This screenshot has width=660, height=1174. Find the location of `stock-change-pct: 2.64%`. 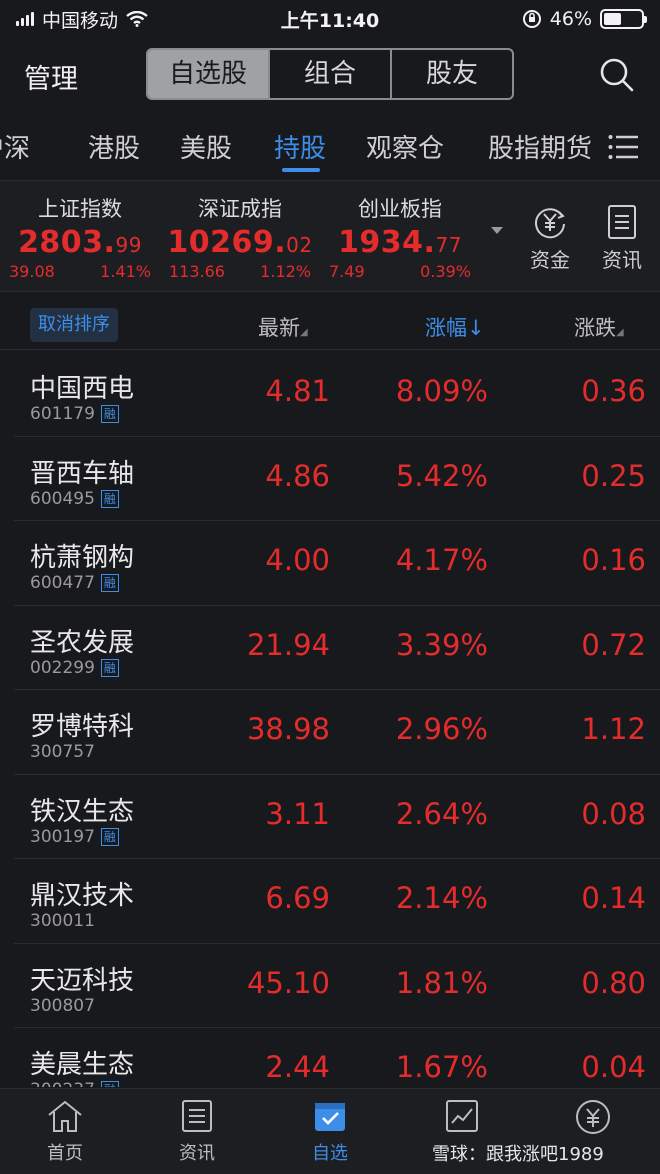

stock-change-pct: 2.64% is located at coordinates (441, 813).